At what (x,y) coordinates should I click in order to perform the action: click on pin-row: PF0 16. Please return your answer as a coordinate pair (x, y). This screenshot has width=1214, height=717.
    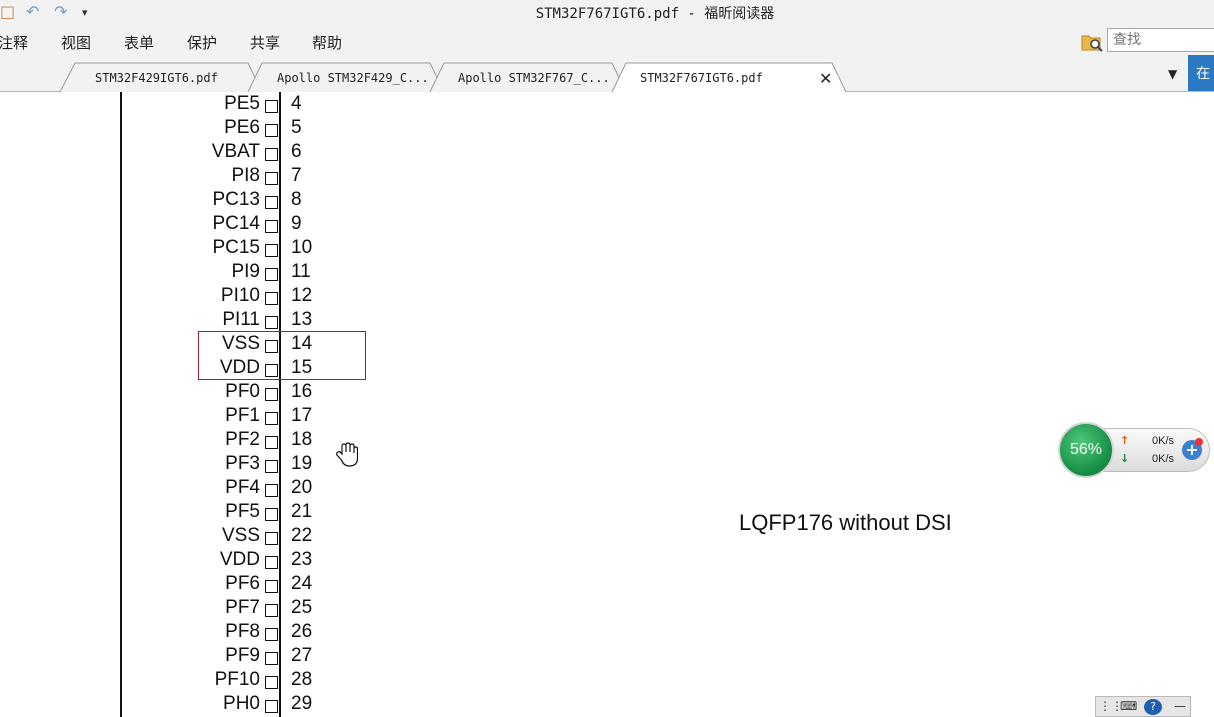
    Looking at the image, I should click on (170, 393).